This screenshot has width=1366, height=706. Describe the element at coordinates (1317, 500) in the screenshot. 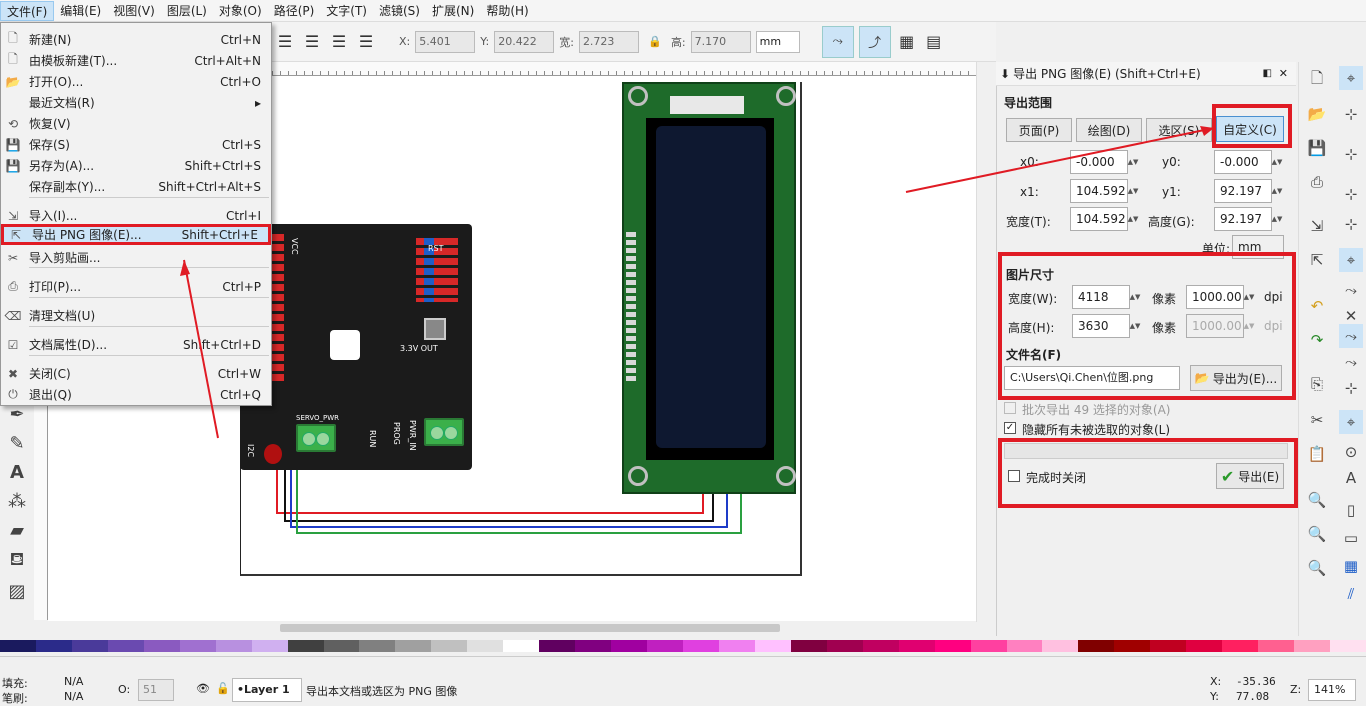

I see `zoom-selection-icon: 🔍` at that location.